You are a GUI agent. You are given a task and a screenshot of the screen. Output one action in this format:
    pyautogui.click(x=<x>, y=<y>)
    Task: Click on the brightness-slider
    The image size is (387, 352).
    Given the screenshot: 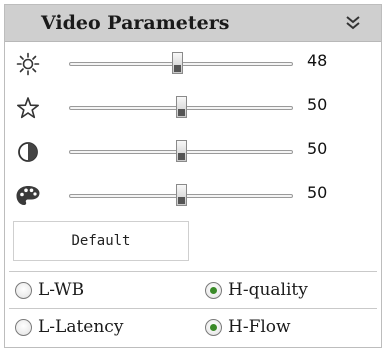 What is the action you would take?
    pyautogui.click(x=181, y=63)
    